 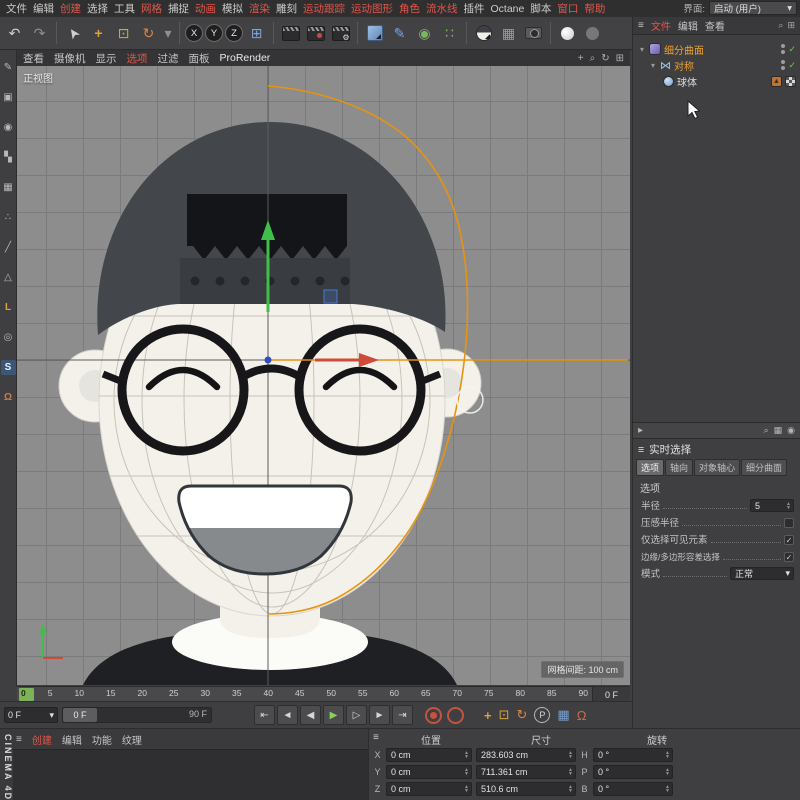 I want to click on texture-mode-button: ▚, so click(x=8, y=157).